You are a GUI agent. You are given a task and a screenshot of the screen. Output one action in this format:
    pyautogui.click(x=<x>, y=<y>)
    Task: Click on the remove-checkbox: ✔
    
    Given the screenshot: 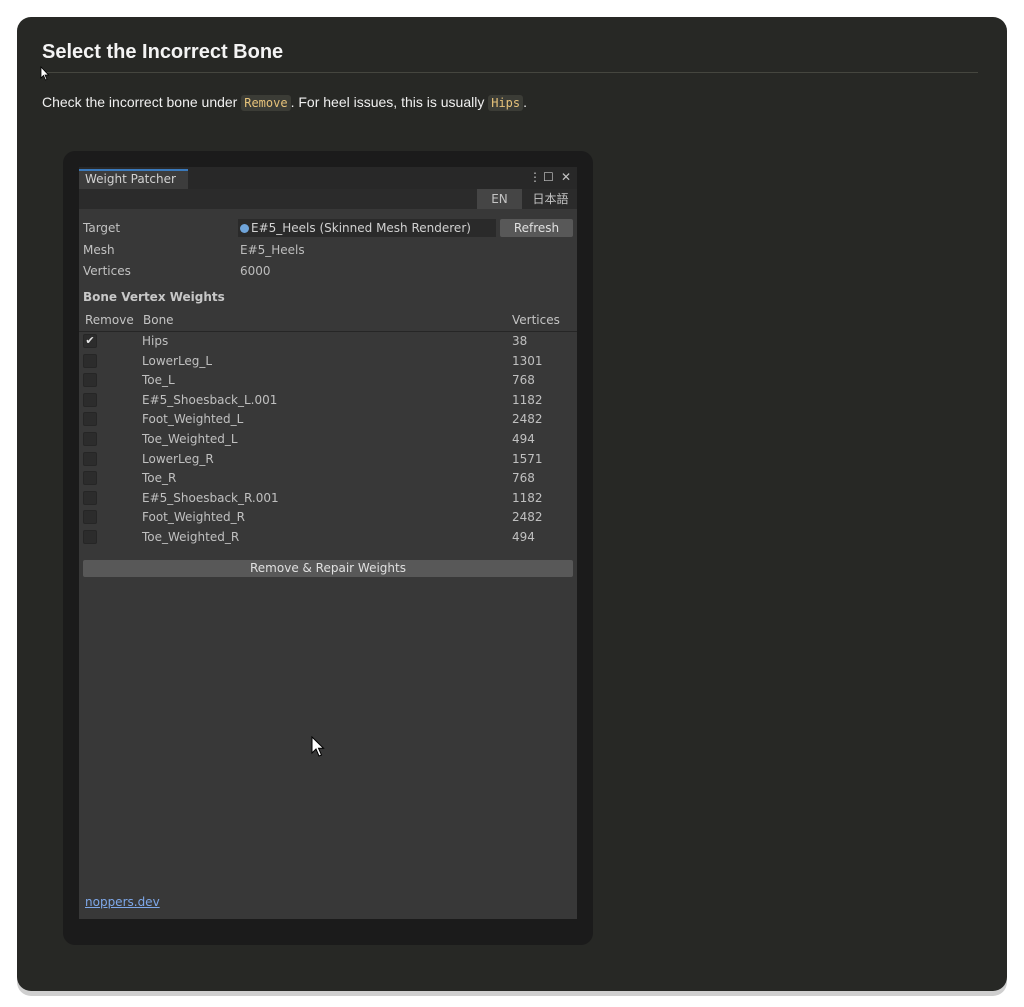 What is the action you would take?
    pyautogui.click(x=90, y=341)
    